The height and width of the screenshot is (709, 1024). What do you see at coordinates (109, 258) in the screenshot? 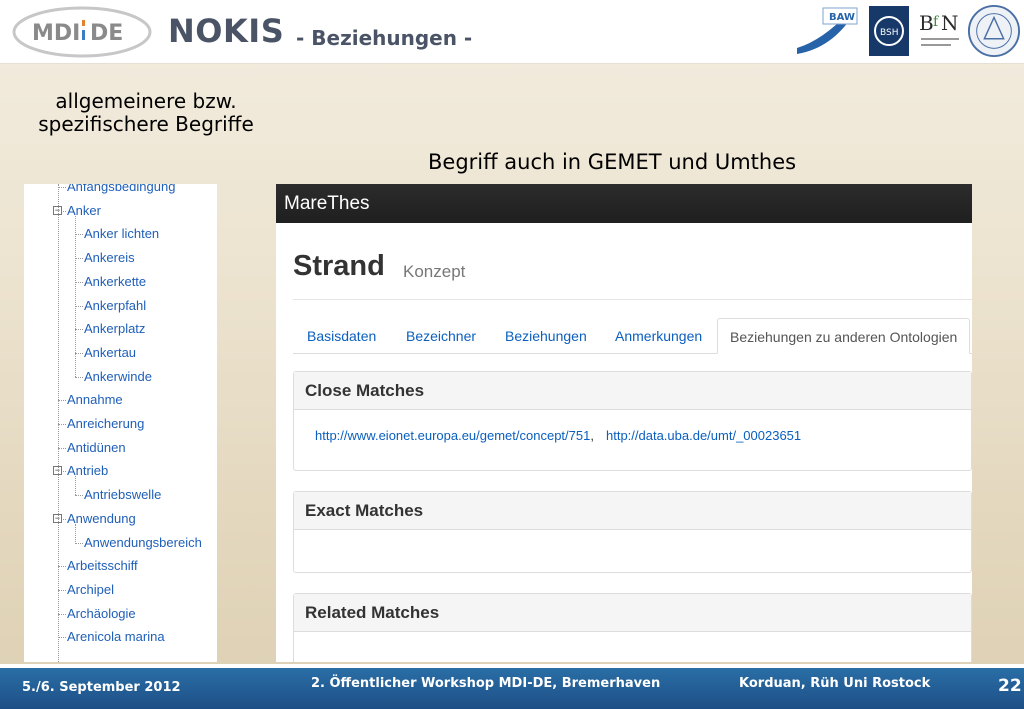
I see `tree-item: Ankereis` at bounding box center [109, 258].